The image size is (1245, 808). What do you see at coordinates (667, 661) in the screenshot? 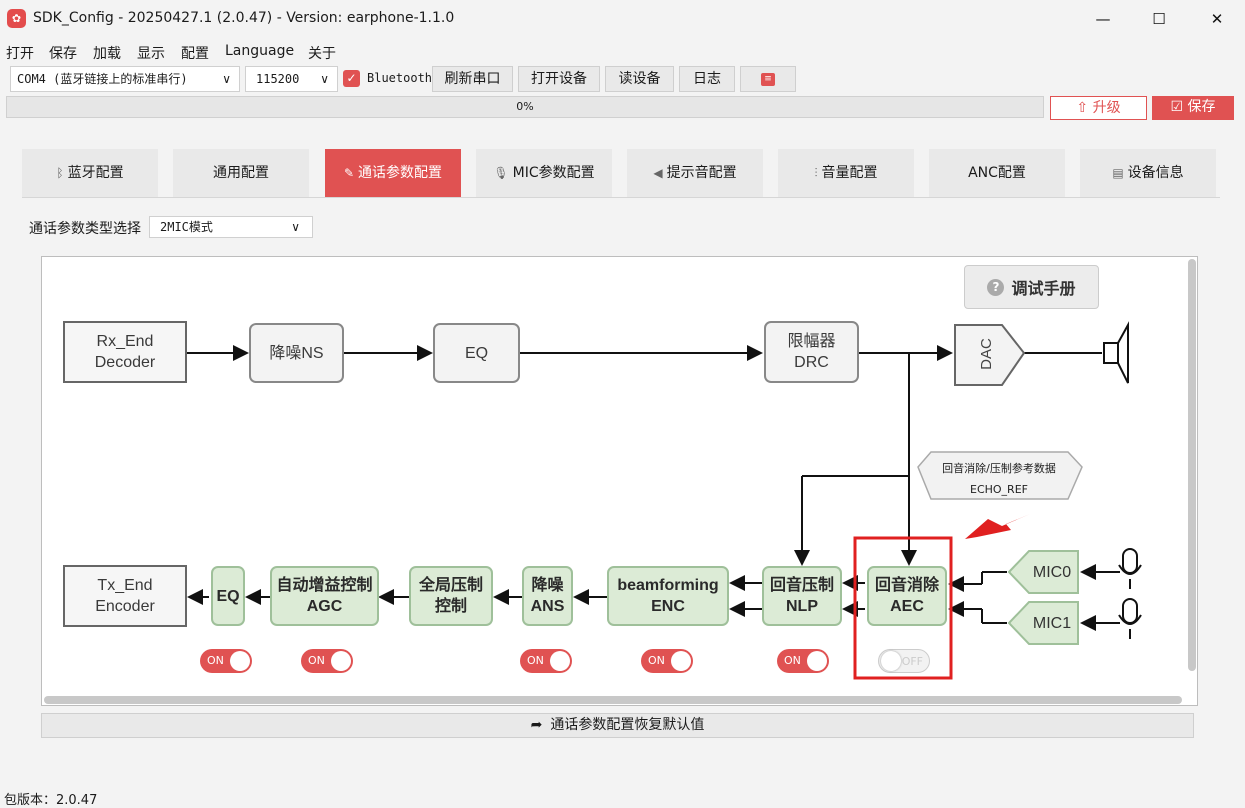
I see `enc-toggle: ON` at bounding box center [667, 661].